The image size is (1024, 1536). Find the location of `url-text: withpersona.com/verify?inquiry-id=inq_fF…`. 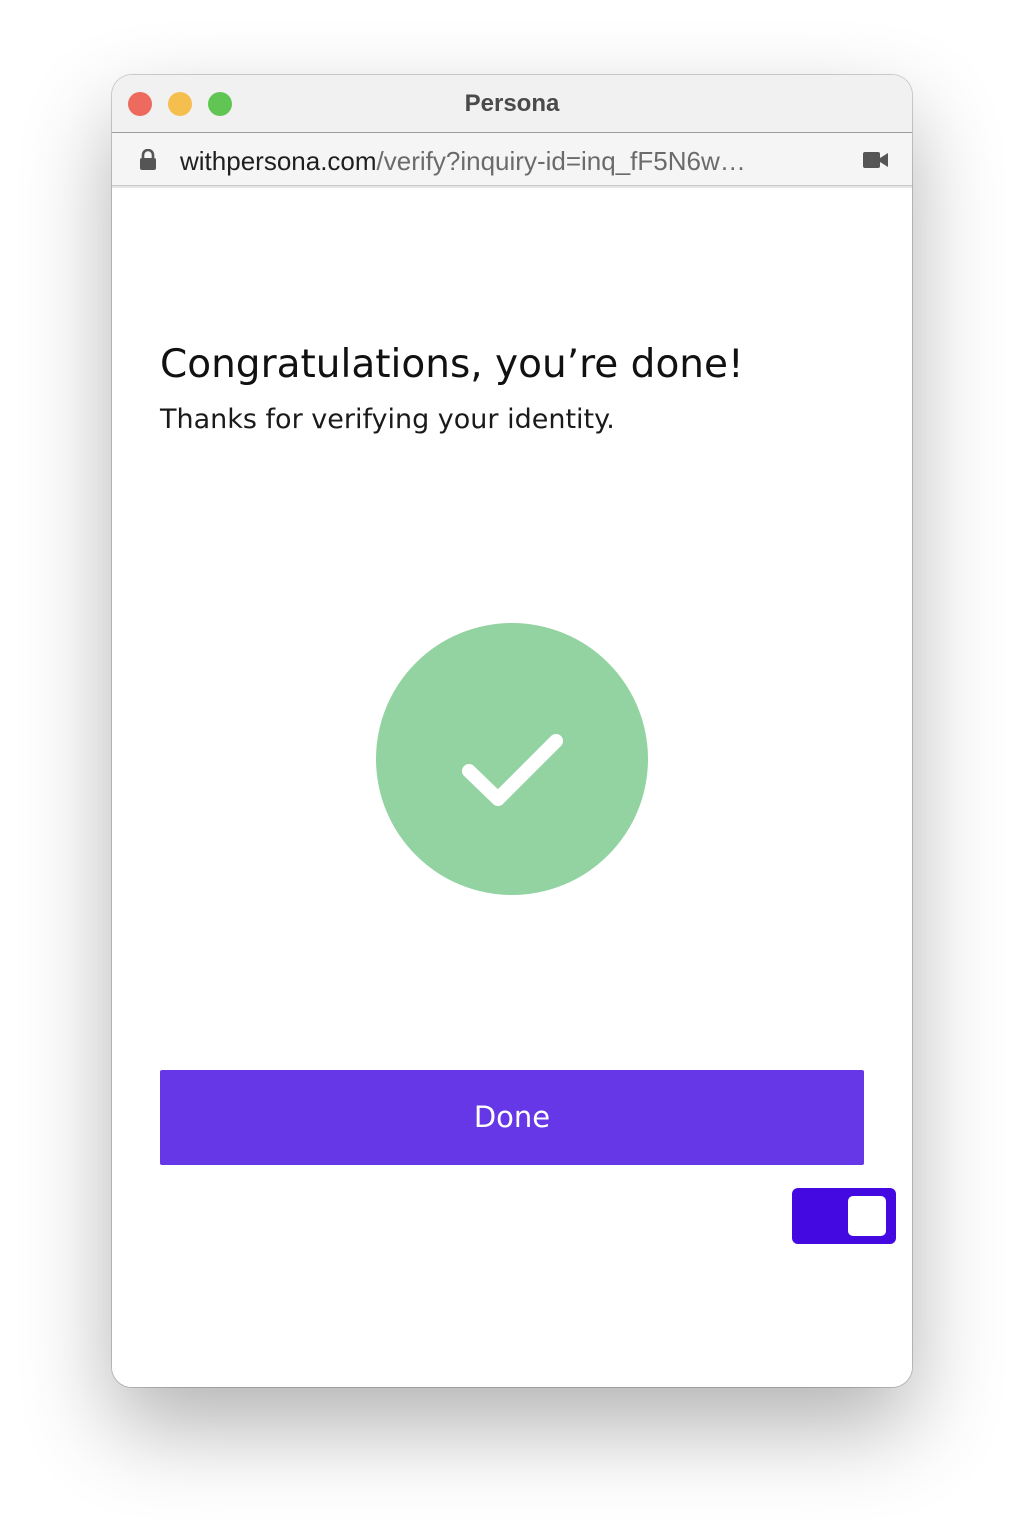

url-text: withpersona.com/verify?inquiry-id=inq_fF… is located at coordinates (515, 161).